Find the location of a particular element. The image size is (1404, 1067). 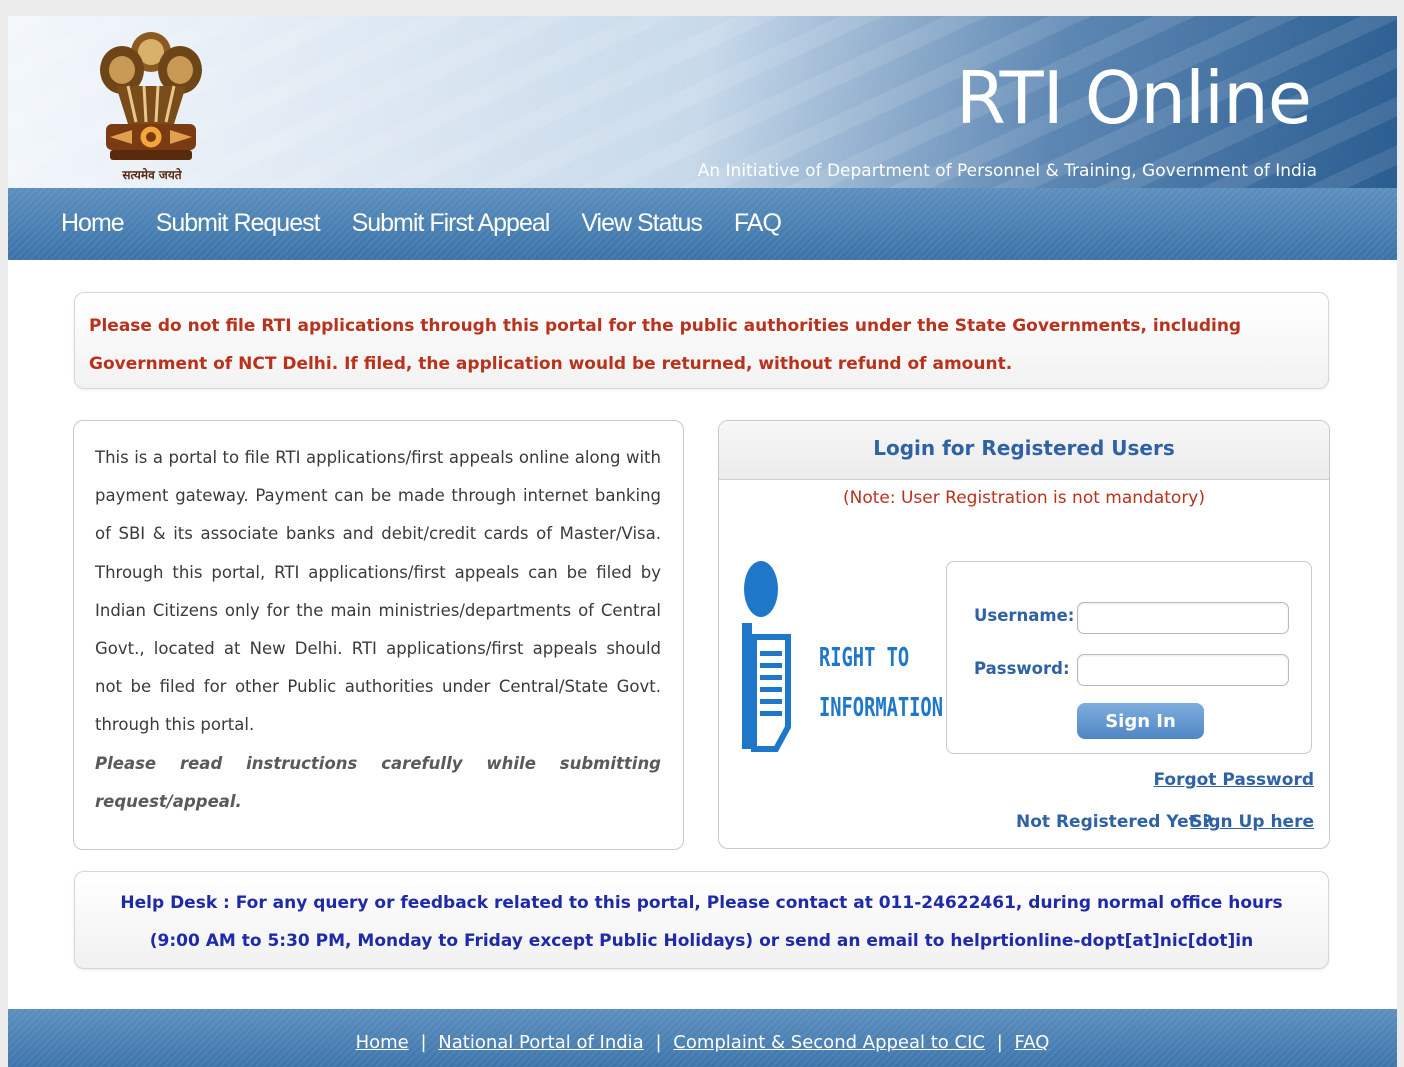

login-panel-header: Login for Registered Users is located at coordinates (1024, 450).